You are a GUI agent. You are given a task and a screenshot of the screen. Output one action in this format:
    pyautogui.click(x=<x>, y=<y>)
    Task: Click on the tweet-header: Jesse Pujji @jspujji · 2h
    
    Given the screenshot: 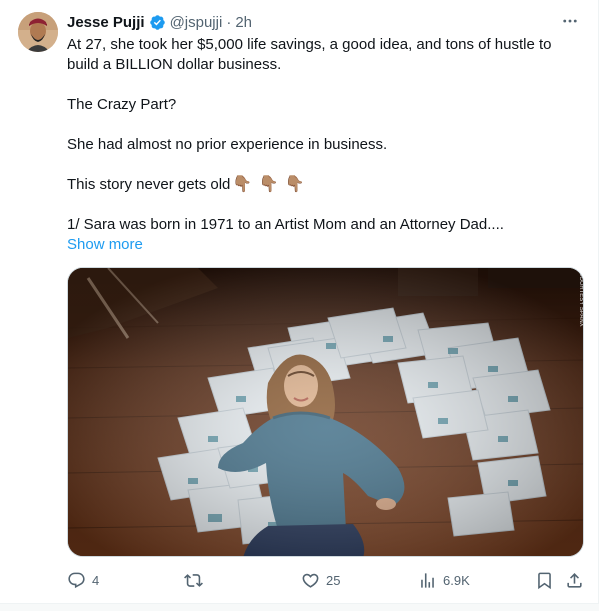 What is the action you would take?
    pyautogui.click(x=159, y=22)
    